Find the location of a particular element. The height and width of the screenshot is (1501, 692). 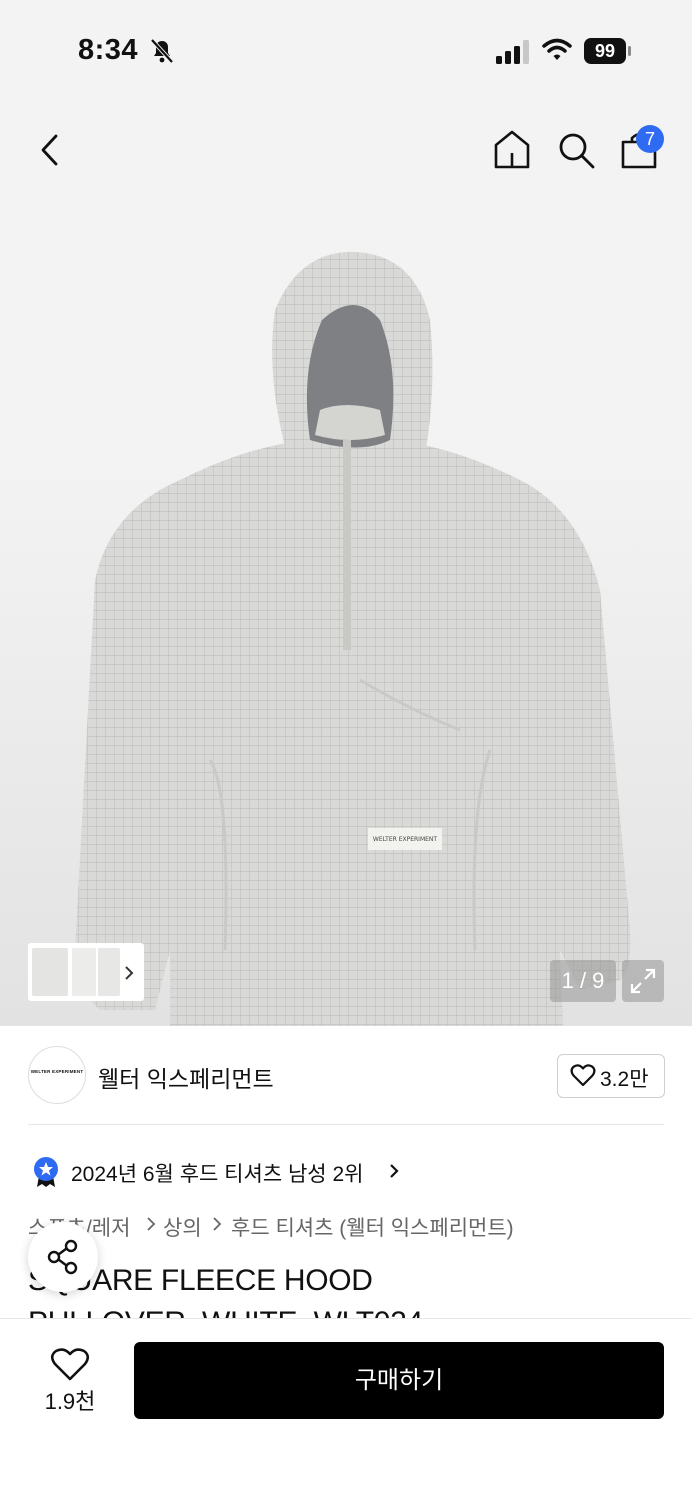

share-icon is located at coordinates (62, 1257).